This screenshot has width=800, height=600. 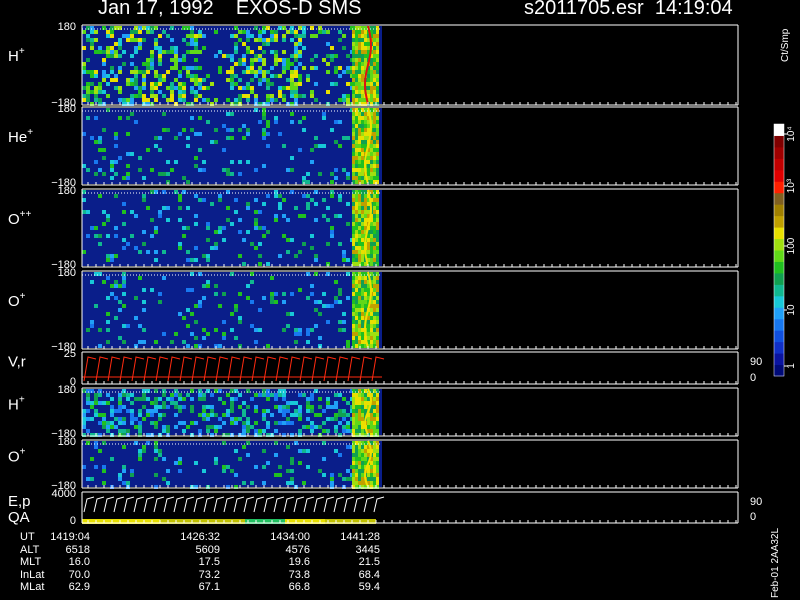 What do you see at coordinates (17, 362) in the screenshot?
I see `panel-label: V,r` at bounding box center [17, 362].